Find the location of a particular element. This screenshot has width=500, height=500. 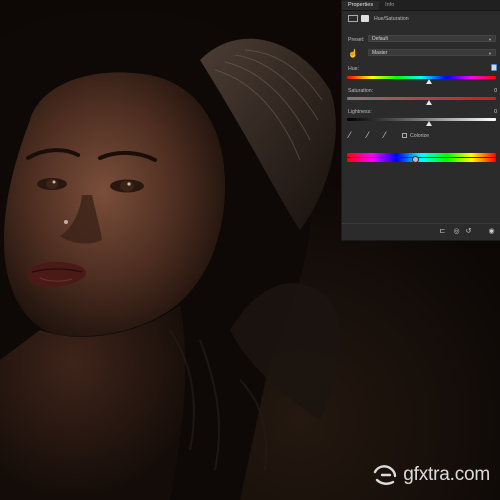

lightness-value: 0 is located at coordinates (495, 112).